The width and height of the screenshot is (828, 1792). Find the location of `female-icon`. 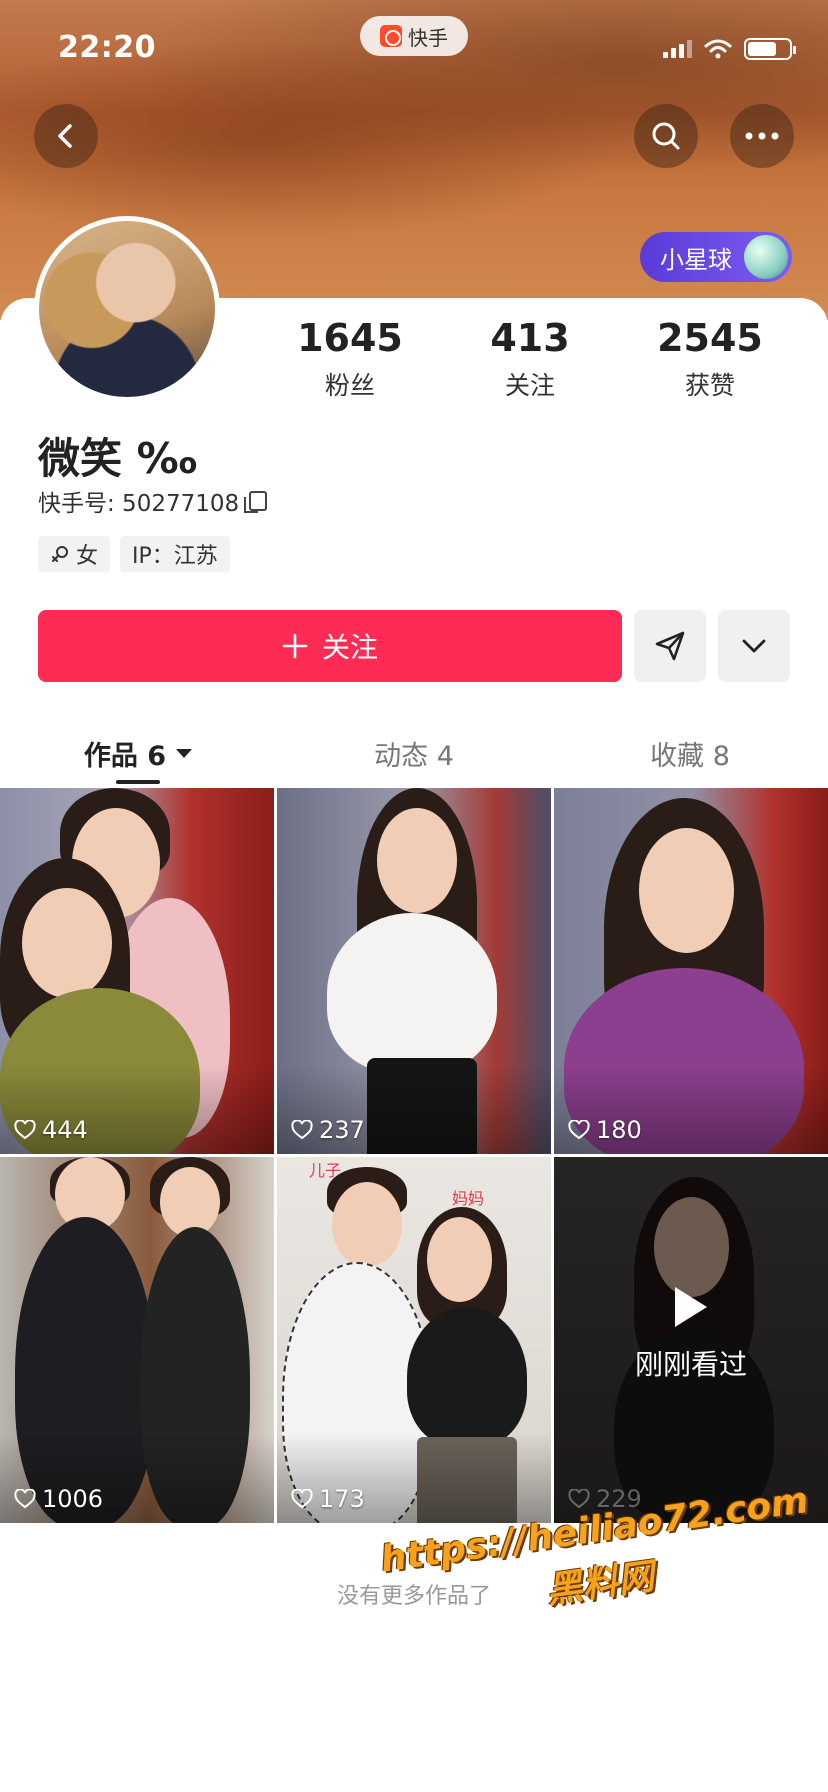

female-icon is located at coordinates (60, 554).